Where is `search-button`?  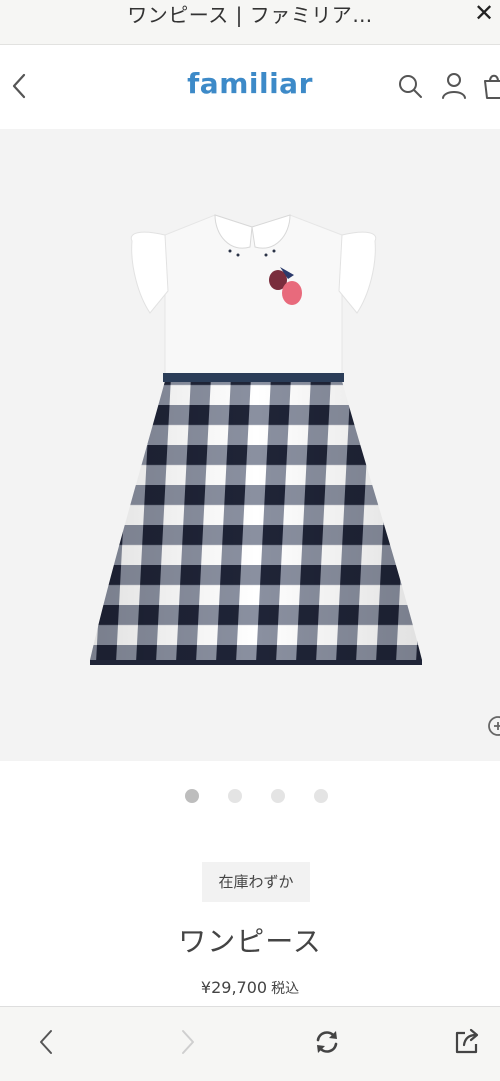 search-button is located at coordinates (410, 86).